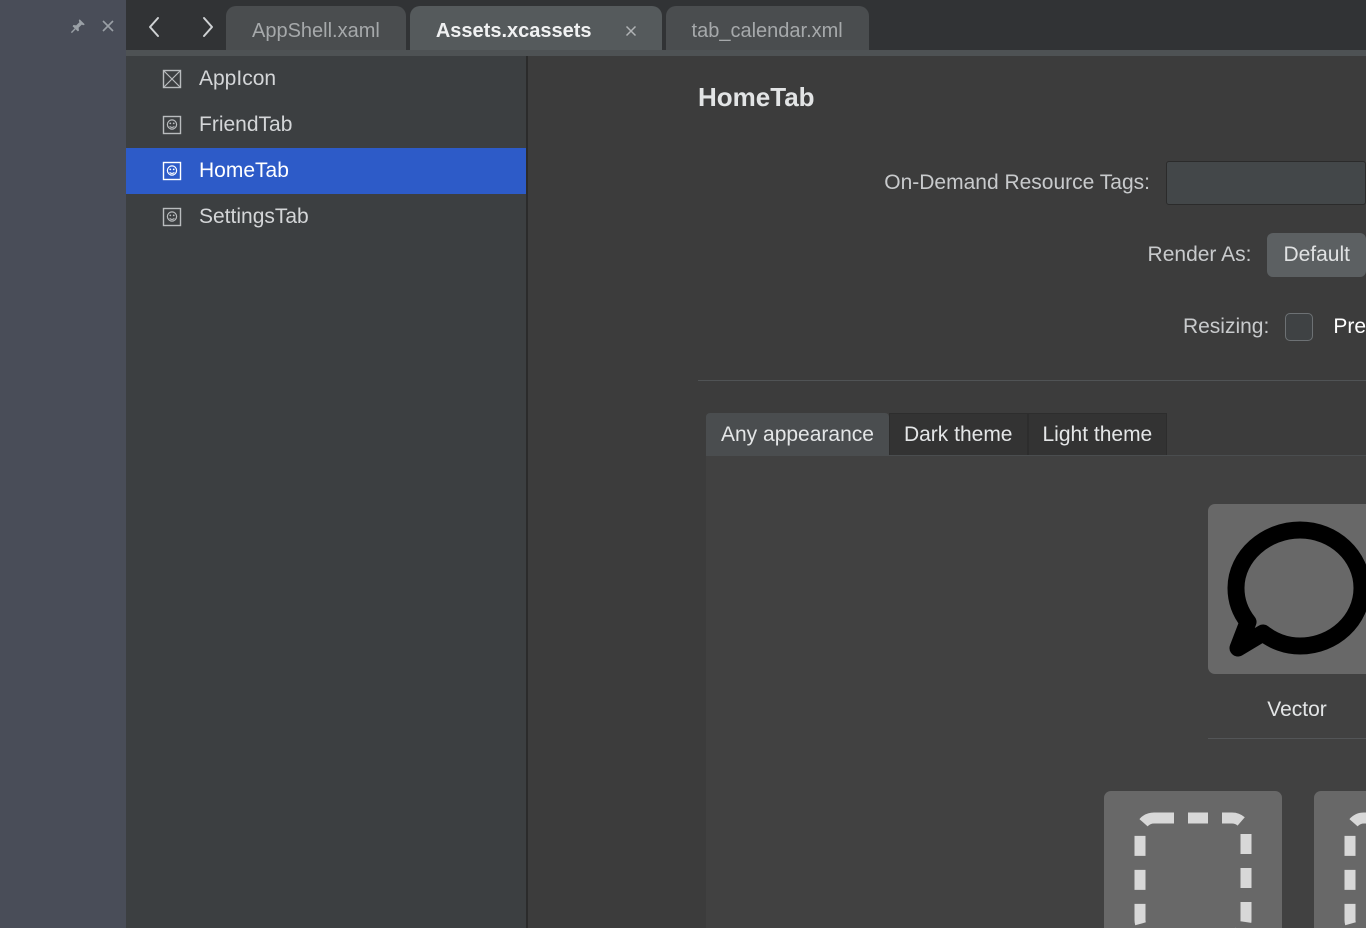 Image resolution: width=1366 pixels, height=928 pixels. I want to click on asset-slot-image, so click(1287, 589).